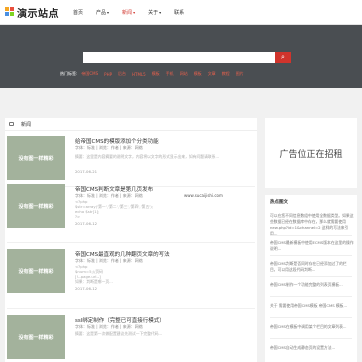  I want to click on code-line: ?>, so click(78, 216).